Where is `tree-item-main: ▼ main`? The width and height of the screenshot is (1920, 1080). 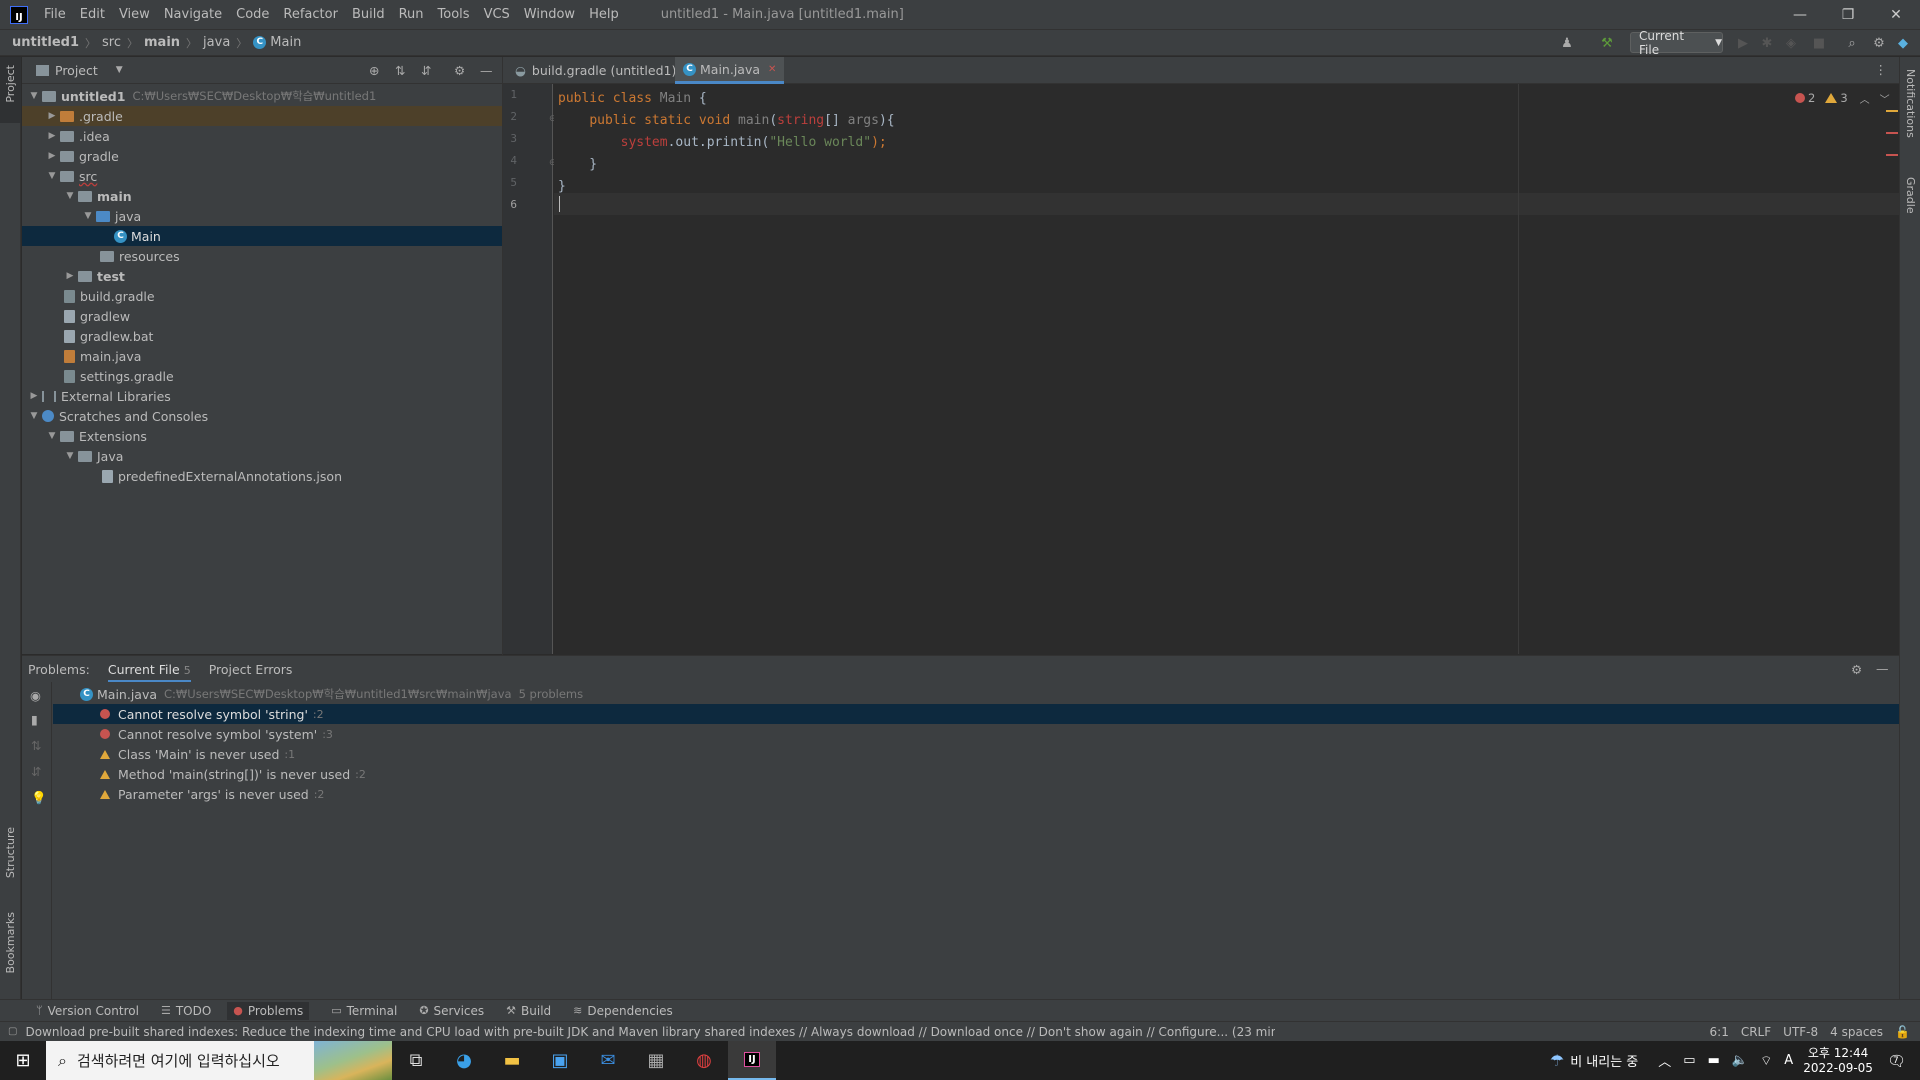 tree-item-main: ▼ main is located at coordinates (262, 196).